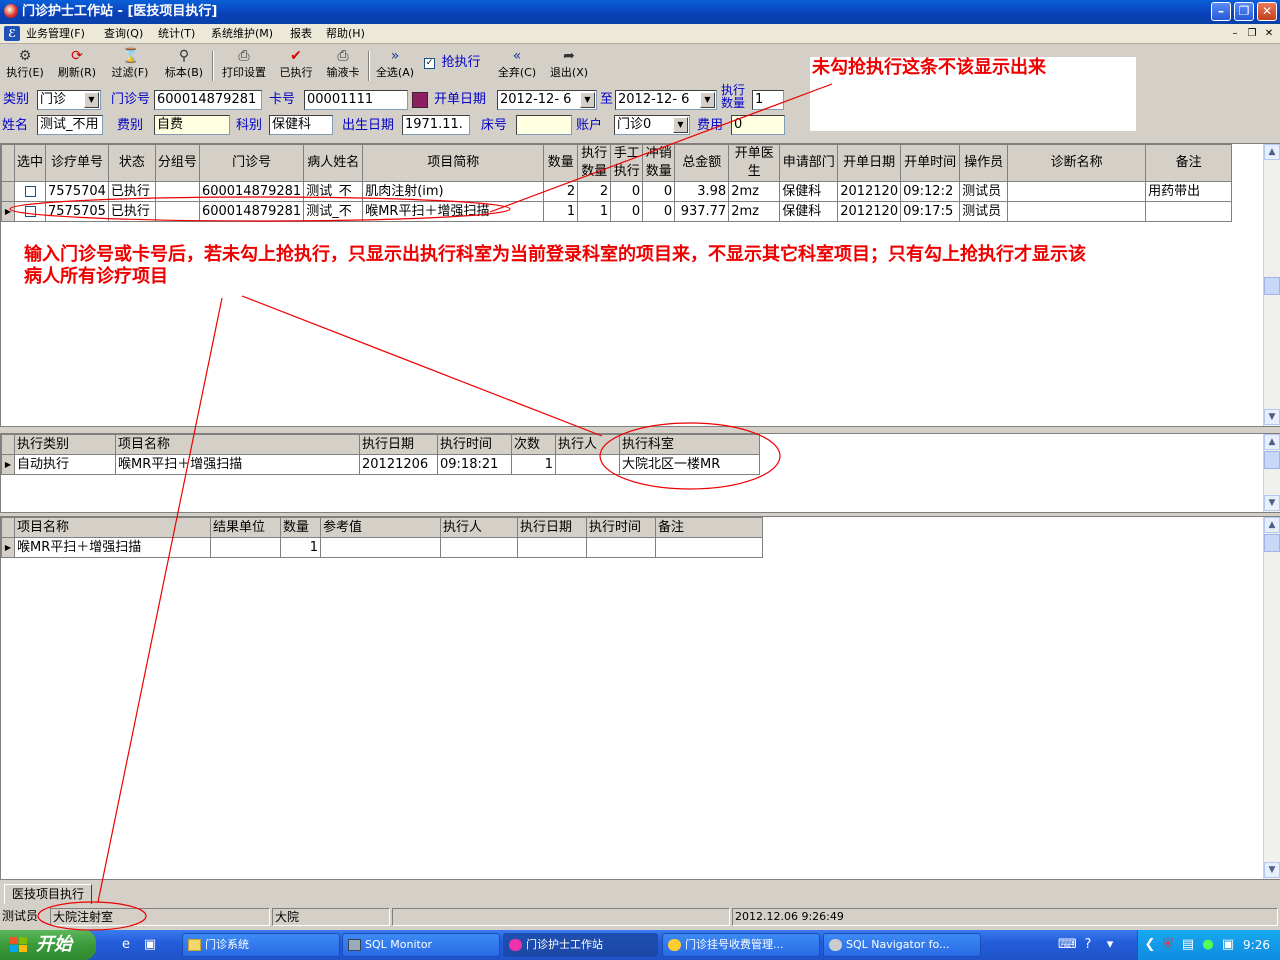 The width and height of the screenshot is (1280, 960). I want to click on menu-system: 系统维护(M), so click(242, 34).